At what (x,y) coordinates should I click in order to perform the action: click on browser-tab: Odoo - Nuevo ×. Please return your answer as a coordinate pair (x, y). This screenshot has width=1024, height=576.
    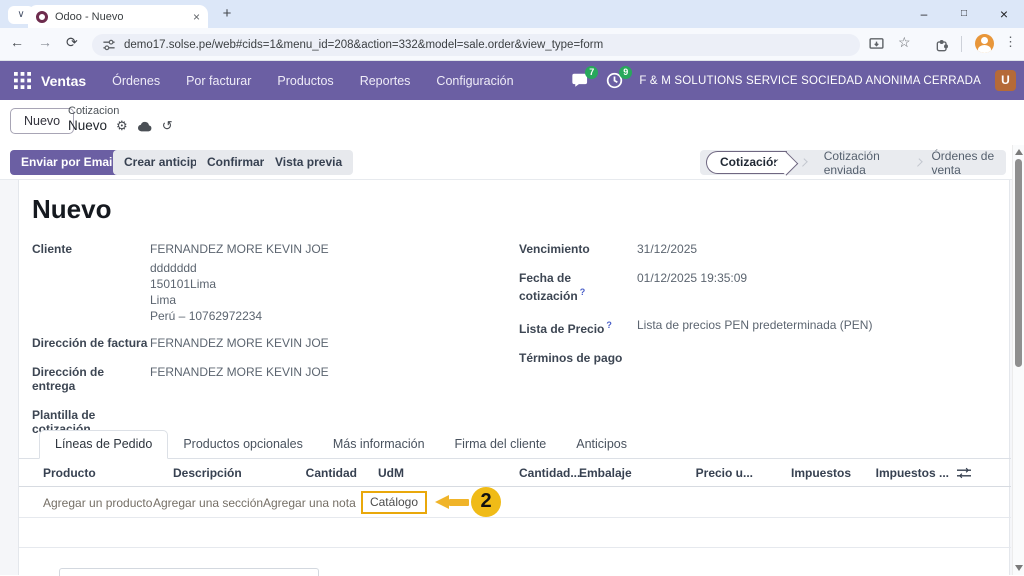
    Looking at the image, I should click on (118, 16).